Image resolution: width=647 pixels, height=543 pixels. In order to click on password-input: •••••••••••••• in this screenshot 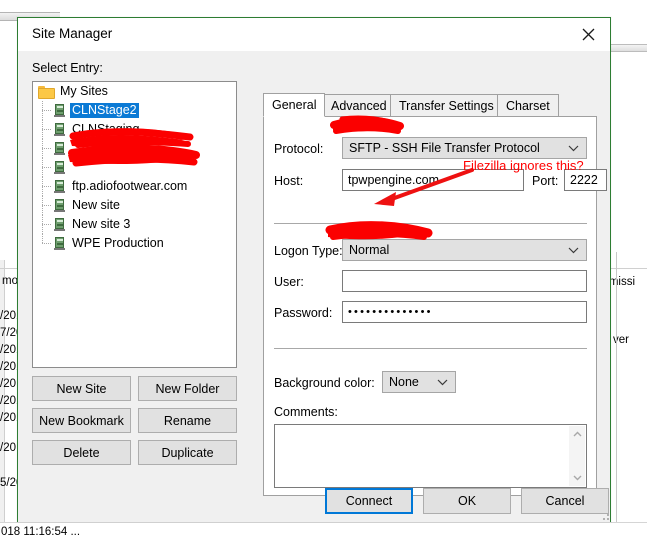, I will do `click(464, 312)`.